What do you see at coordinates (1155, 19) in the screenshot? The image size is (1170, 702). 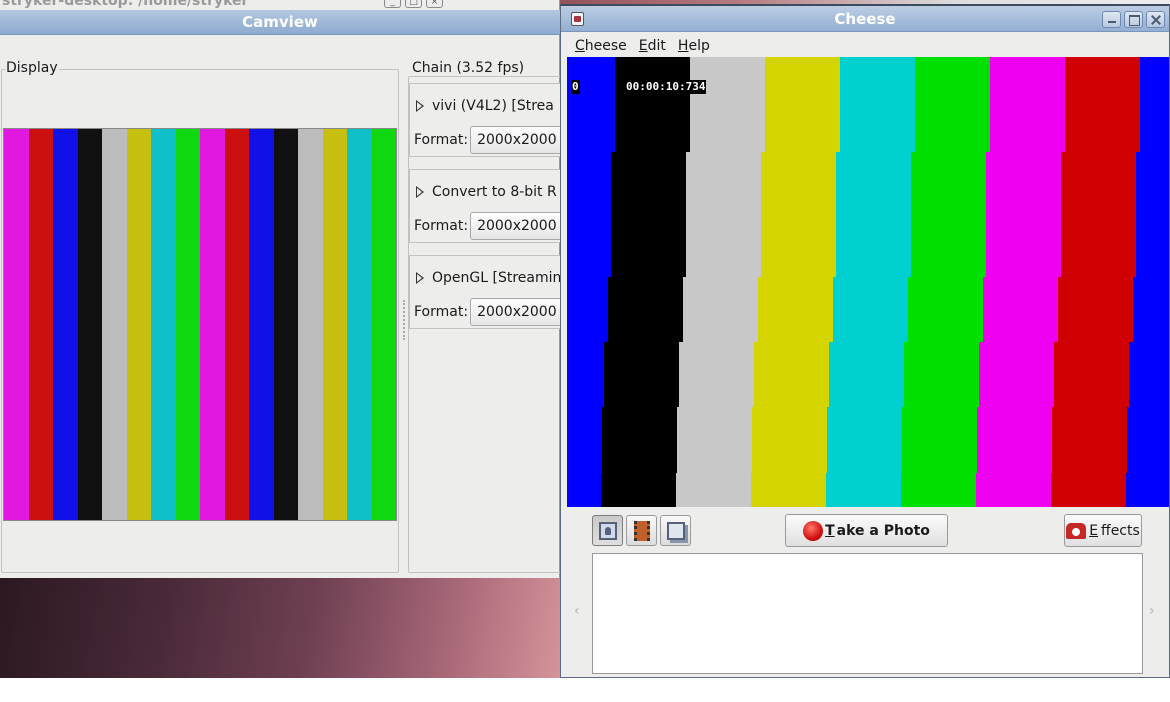 I see `close-icon` at bounding box center [1155, 19].